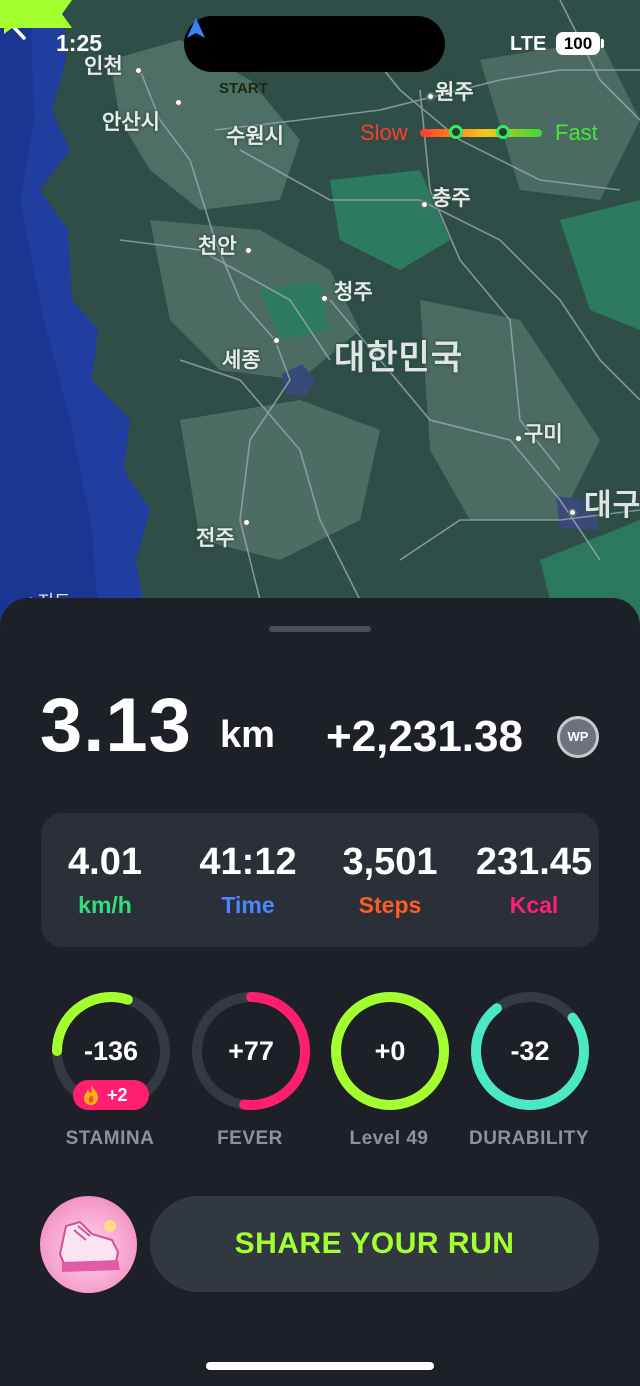  Describe the element at coordinates (250, 1138) in the screenshot. I see `gauge-label-fever: FEVER` at that location.